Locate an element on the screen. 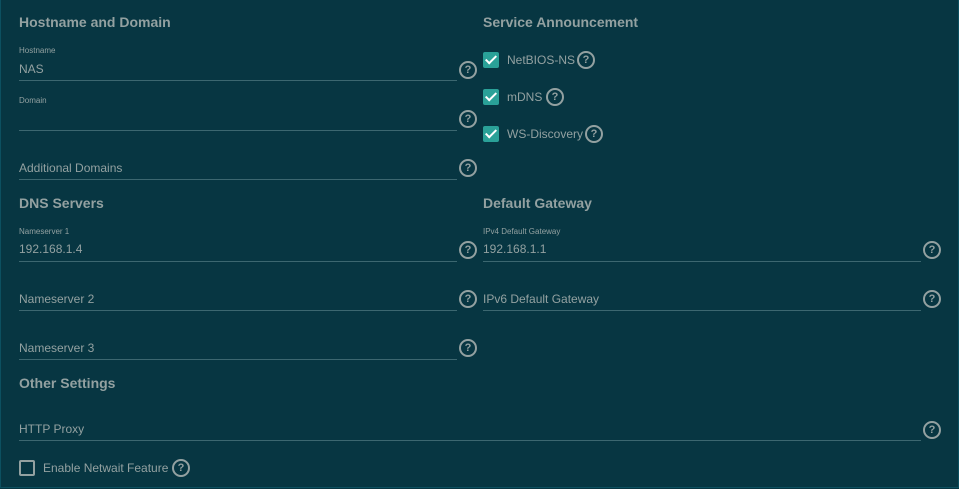 The height and width of the screenshot is (489, 959). domain-label: Domain is located at coordinates (33, 100).